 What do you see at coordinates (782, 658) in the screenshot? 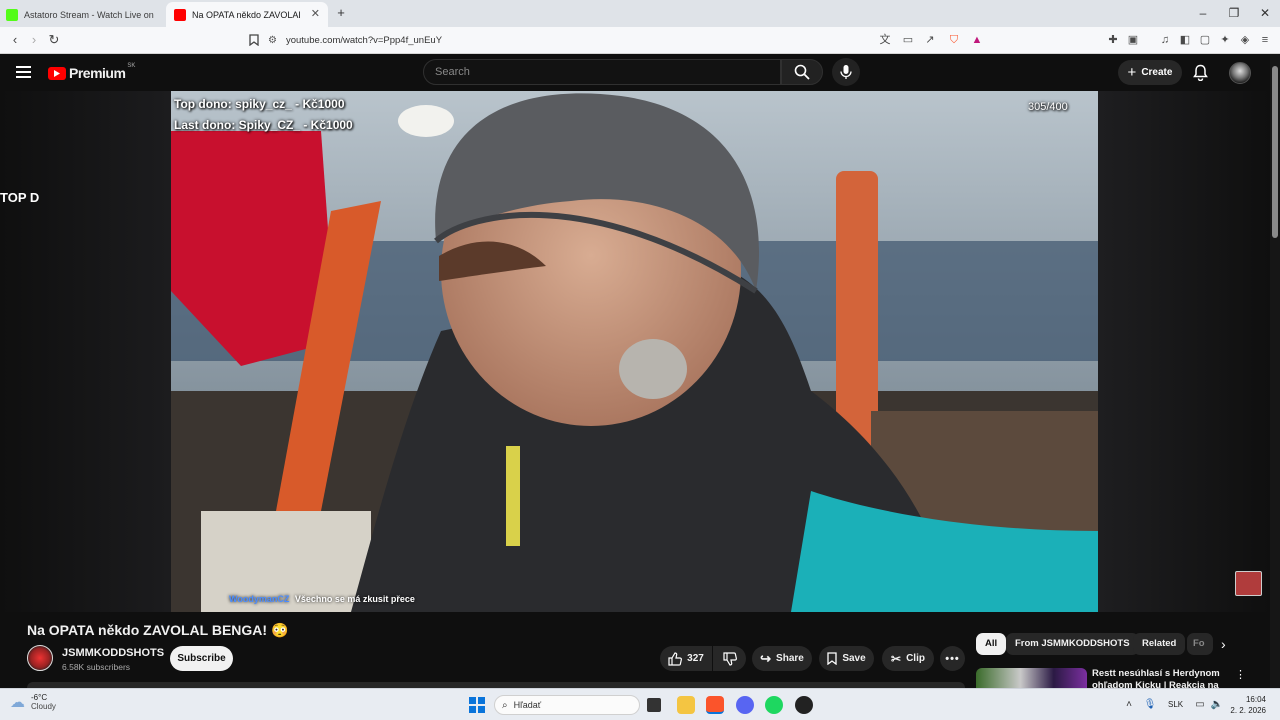
I see `share-button: ↪ Share` at bounding box center [782, 658].